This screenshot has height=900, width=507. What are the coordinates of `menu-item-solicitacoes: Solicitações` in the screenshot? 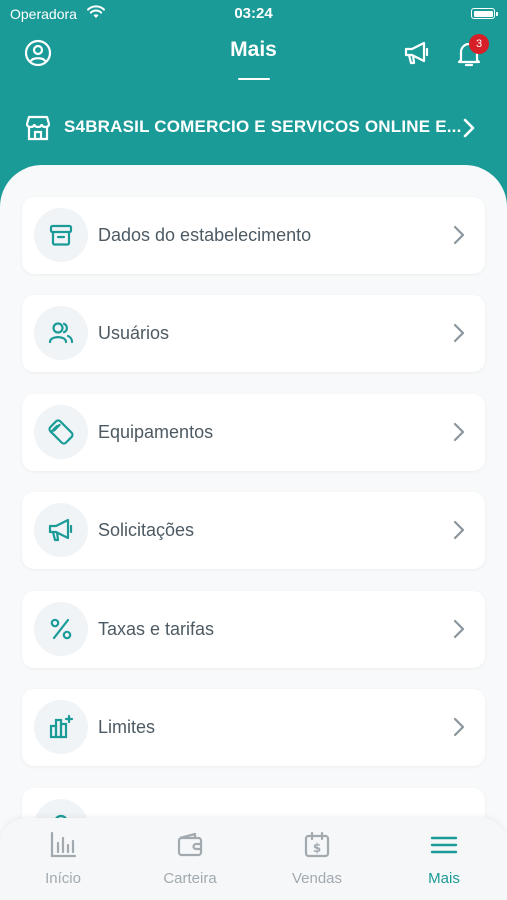 It's located at (253, 530).